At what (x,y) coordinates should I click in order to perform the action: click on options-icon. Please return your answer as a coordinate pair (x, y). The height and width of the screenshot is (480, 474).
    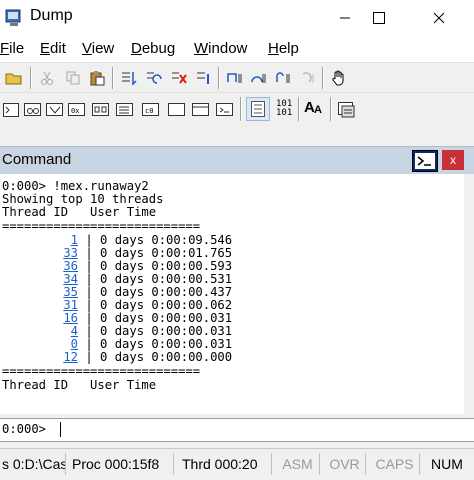
    Looking at the image, I should click on (347, 110).